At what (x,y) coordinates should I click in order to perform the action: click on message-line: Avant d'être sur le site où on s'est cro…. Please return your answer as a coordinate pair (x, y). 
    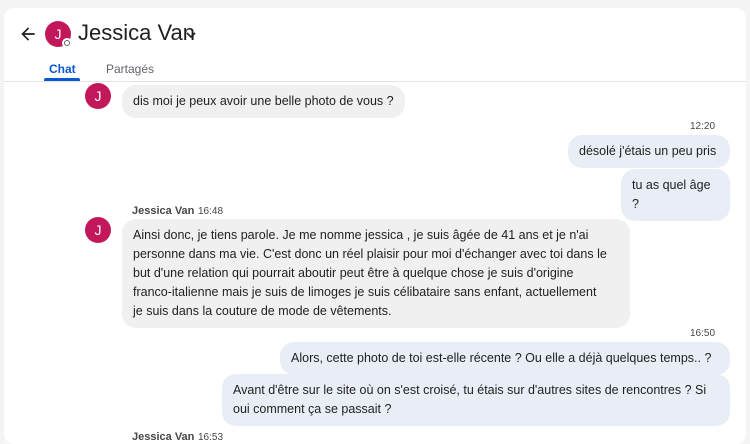
    Looking at the image, I should click on (470, 390).